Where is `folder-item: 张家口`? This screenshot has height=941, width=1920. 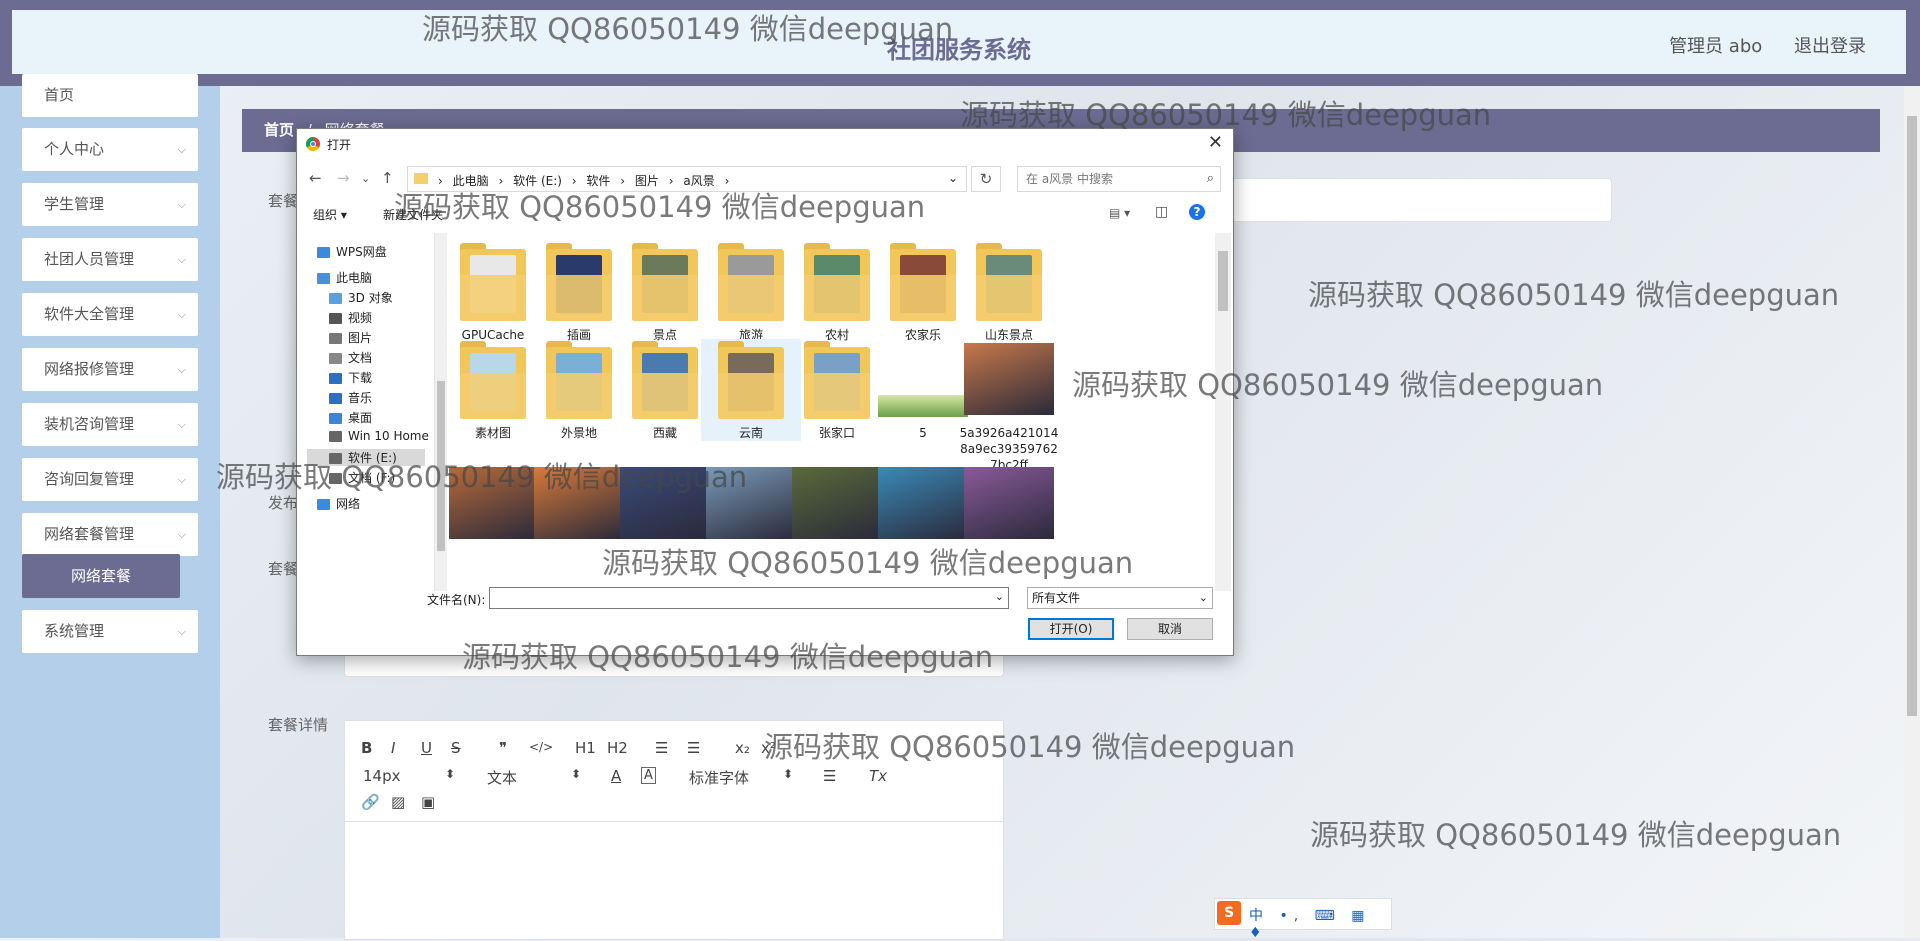
folder-item: 张家口 is located at coordinates (837, 390).